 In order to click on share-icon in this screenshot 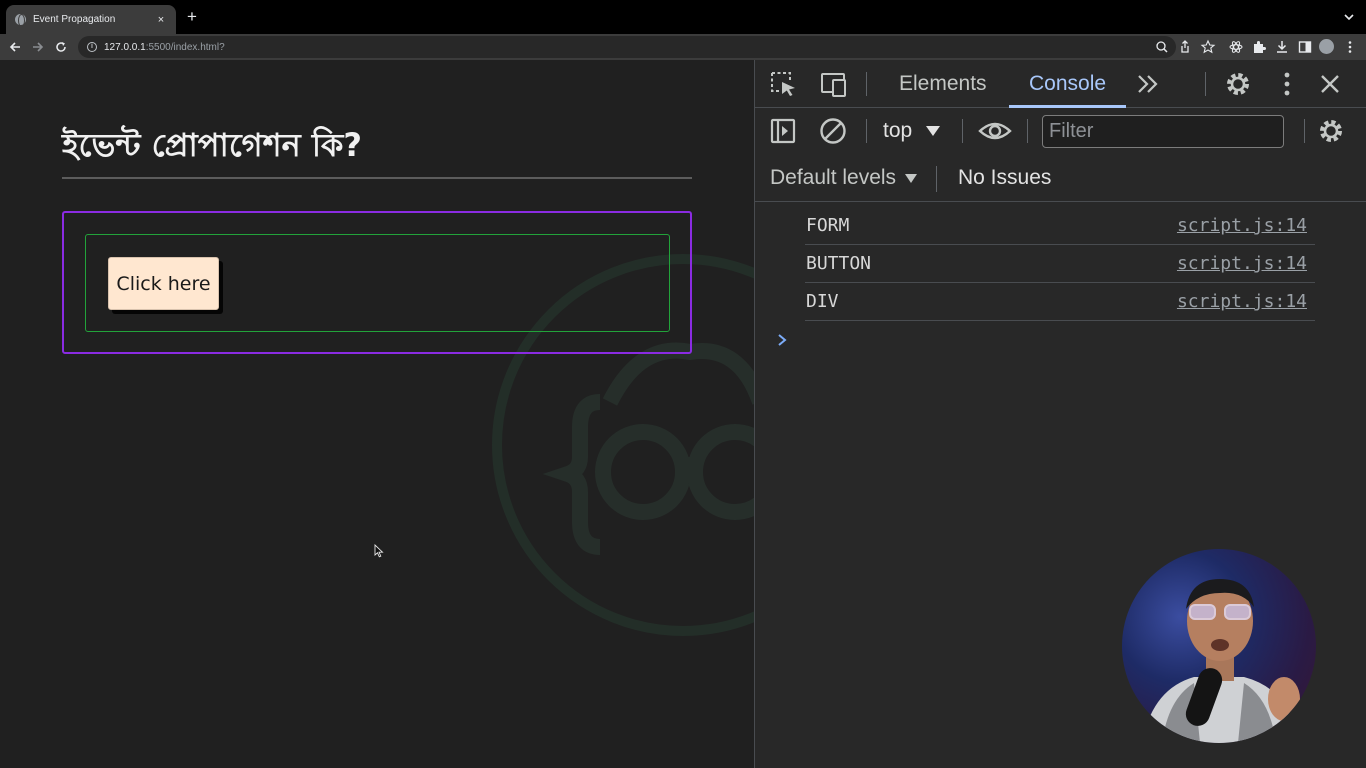, I will do `click(1185, 47)`.